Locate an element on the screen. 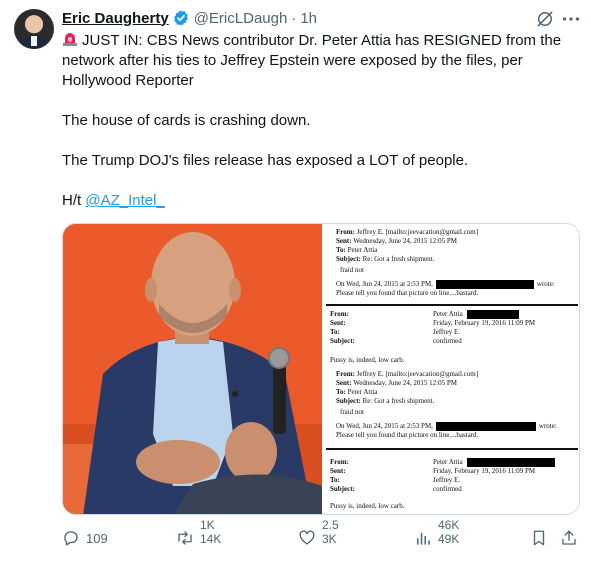 This screenshot has width=591, height=561. repost-icon is located at coordinates (185, 538).